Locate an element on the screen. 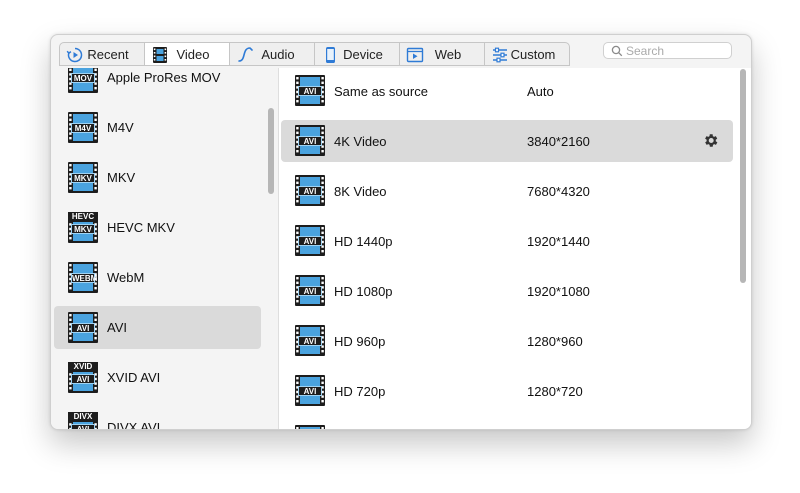 Image resolution: width=800 pixels, height=493 pixels. video-format-icon: XVID AVI is located at coordinates (83, 377).